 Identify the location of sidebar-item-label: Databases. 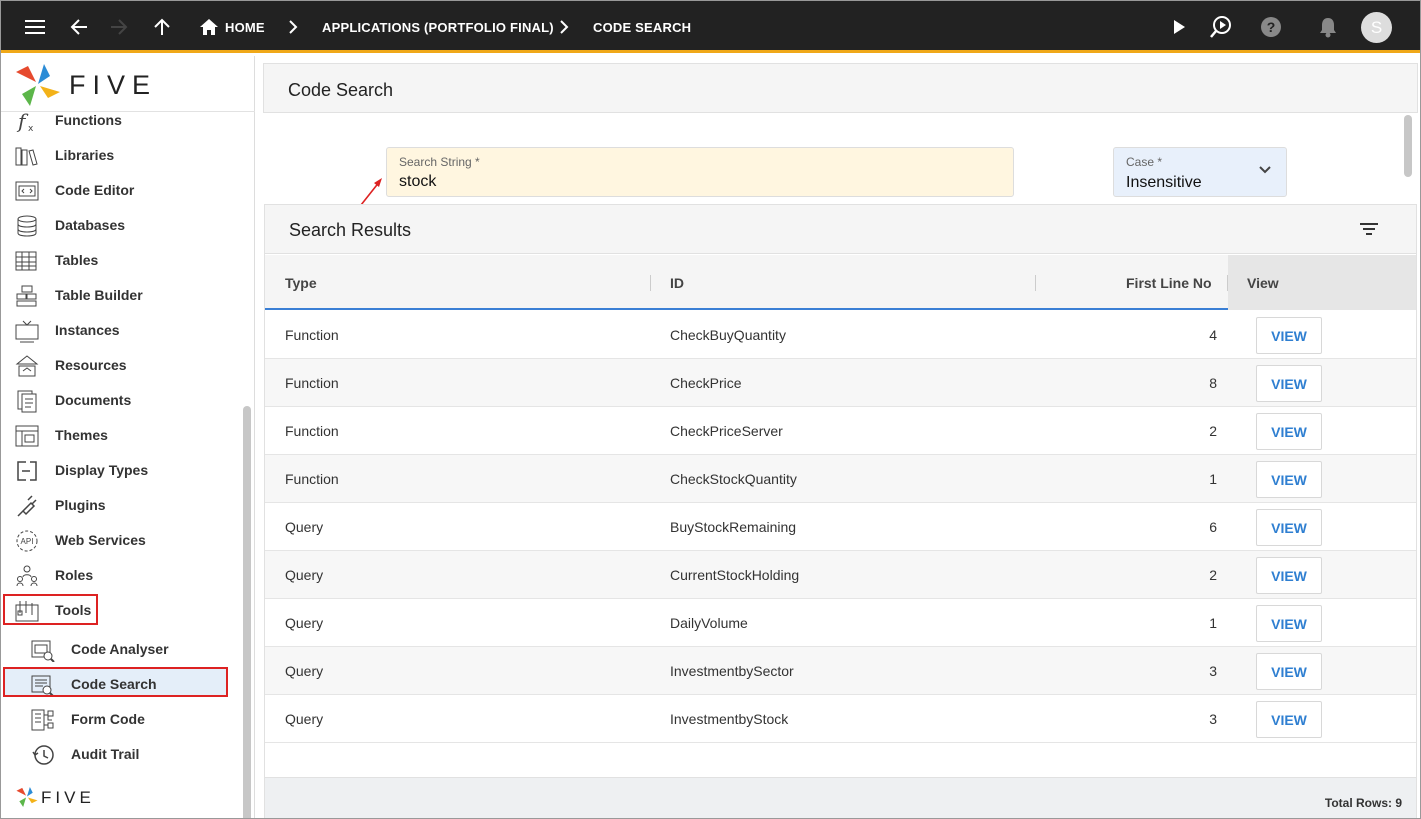
(90, 225).